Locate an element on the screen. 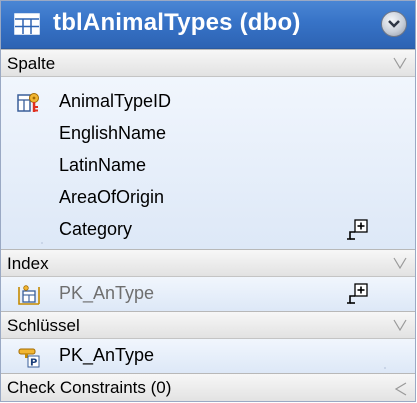  index-section-header: Index is located at coordinates (208, 263).